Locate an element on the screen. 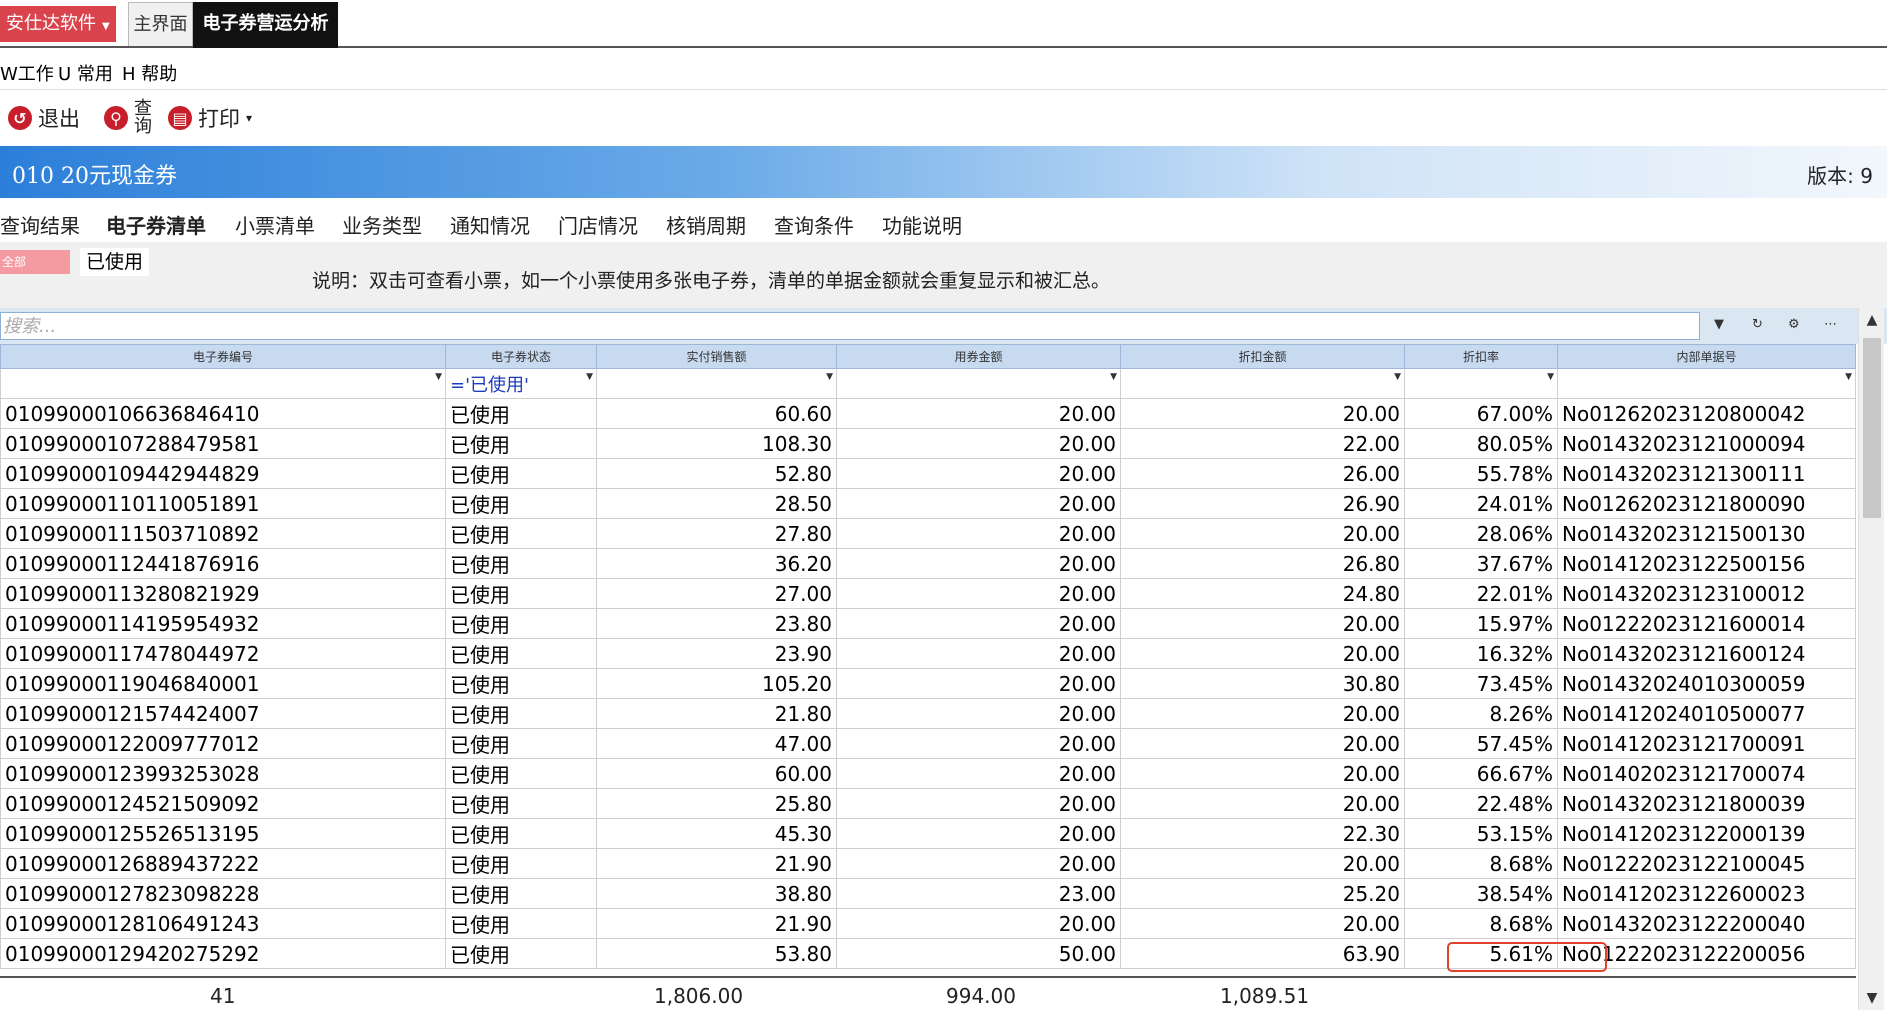  print-button: ▤ 打印 ▾ is located at coordinates (210, 118).